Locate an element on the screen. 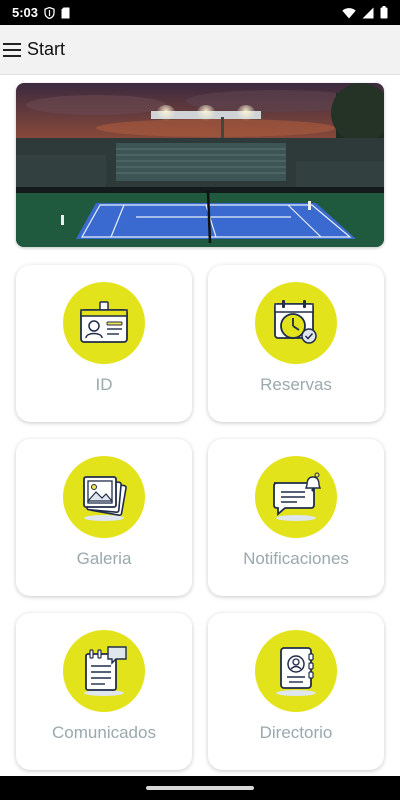 Image resolution: width=400 pixels, height=800 pixels. signal-icon is located at coordinates (368, 13).